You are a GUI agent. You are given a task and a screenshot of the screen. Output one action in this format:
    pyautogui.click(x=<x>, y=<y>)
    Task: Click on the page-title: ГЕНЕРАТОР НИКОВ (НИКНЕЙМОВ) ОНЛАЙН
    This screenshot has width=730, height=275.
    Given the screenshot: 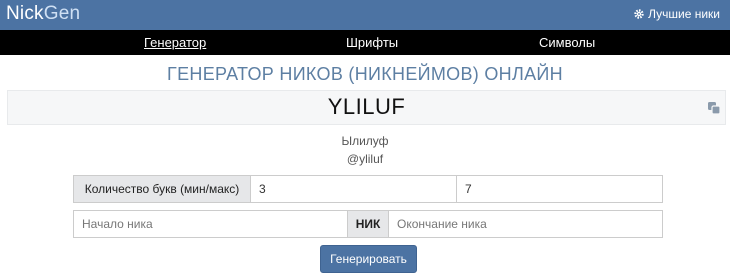 What is the action you would take?
    pyautogui.click(x=365, y=74)
    